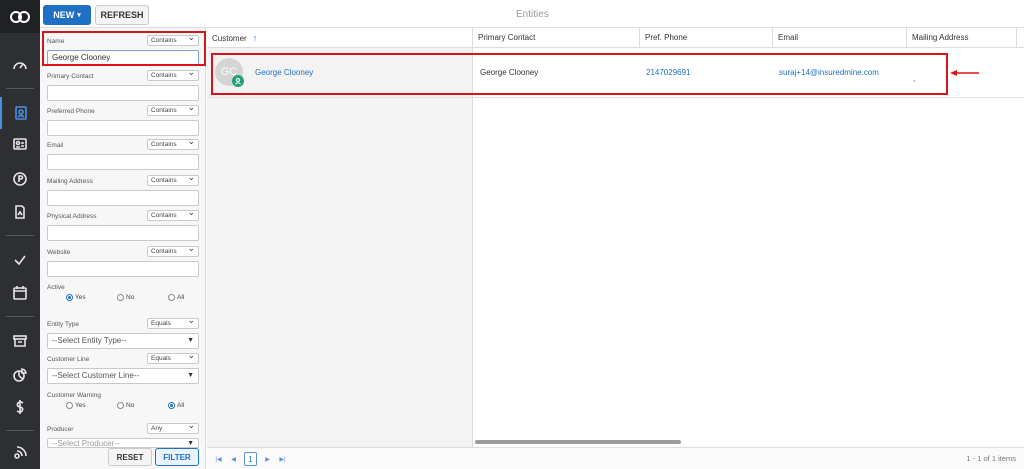 The width and height of the screenshot is (1024, 469). Describe the element at coordinates (20, 293) in the screenshot. I see `calendar-icon` at that location.